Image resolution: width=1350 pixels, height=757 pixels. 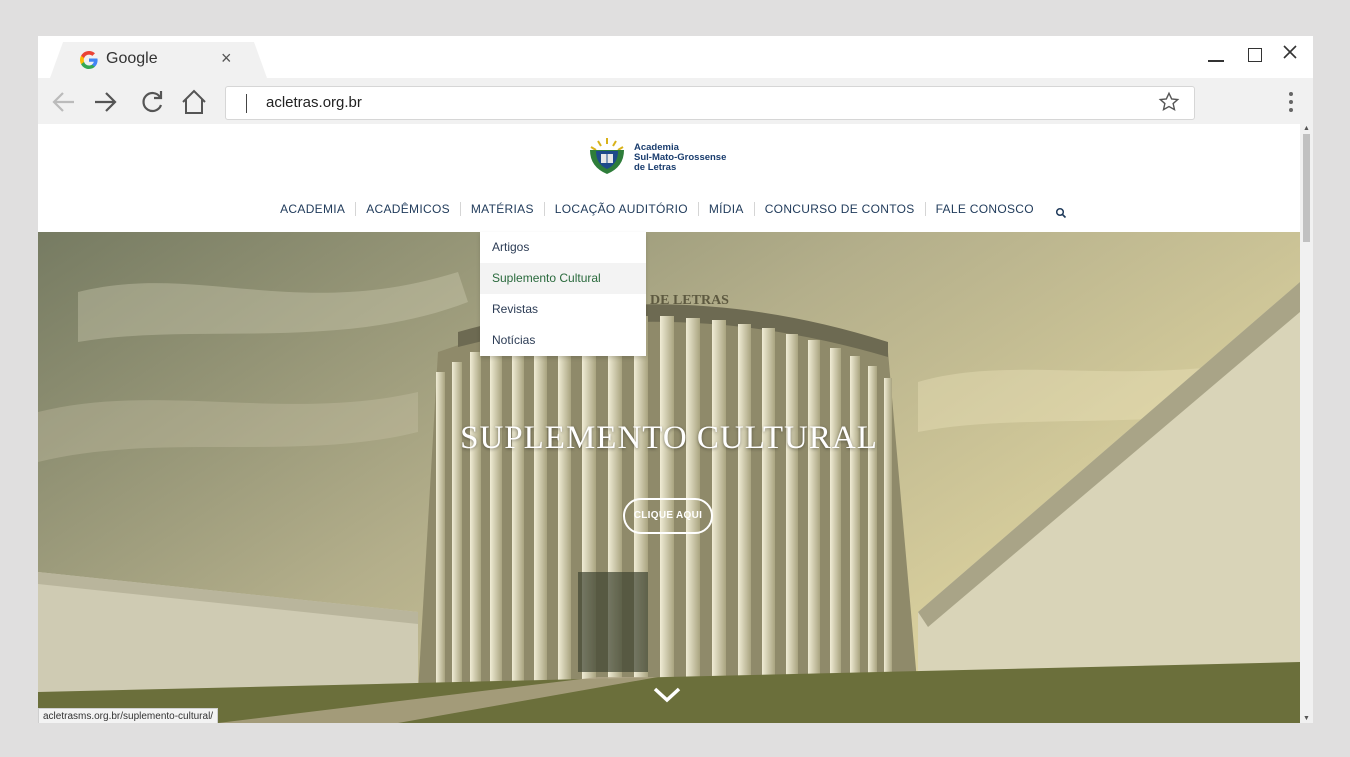 What do you see at coordinates (226, 58) in the screenshot?
I see `tab-close-icon: ×` at bounding box center [226, 58].